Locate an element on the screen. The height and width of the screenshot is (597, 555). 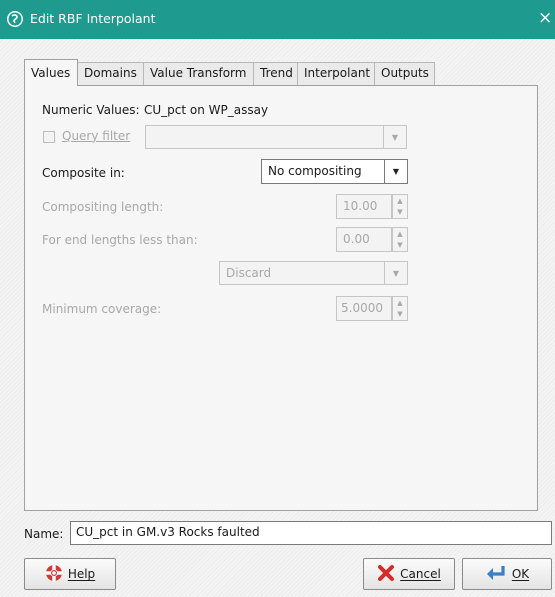
tab-values-label: Values is located at coordinates (51, 73).